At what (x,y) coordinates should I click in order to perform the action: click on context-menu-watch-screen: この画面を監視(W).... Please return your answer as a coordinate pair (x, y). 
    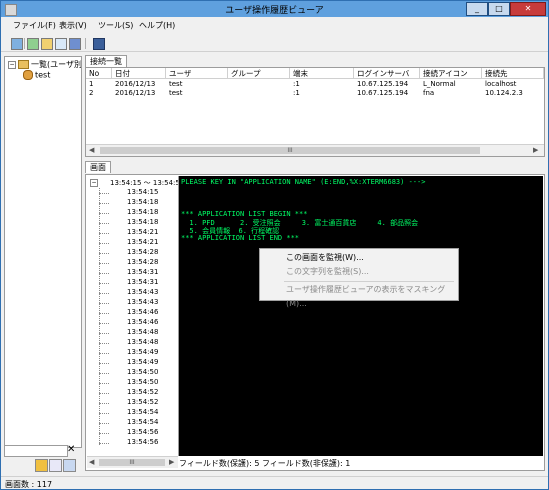
    Looking at the image, I should click on (359, 258).